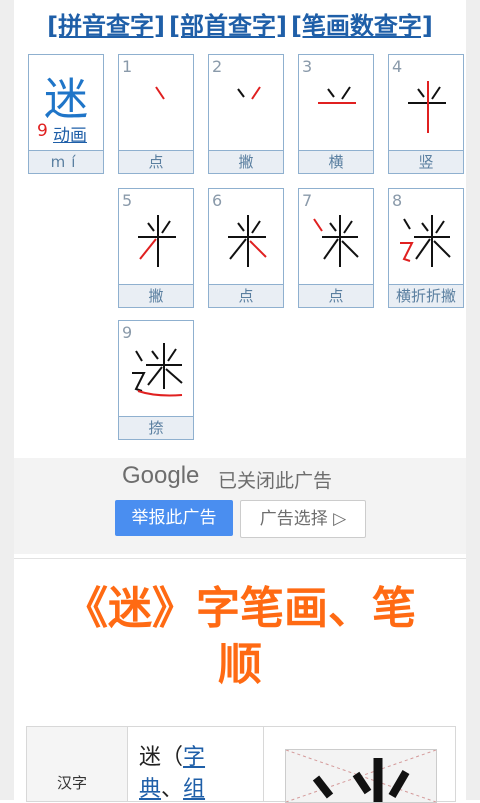 This screenshot has height=803, width=480. What do you see at coordinates (194, 757) in the screenshot?
I see `dictionary-link-1: 字` at bounding box center [194, 757].